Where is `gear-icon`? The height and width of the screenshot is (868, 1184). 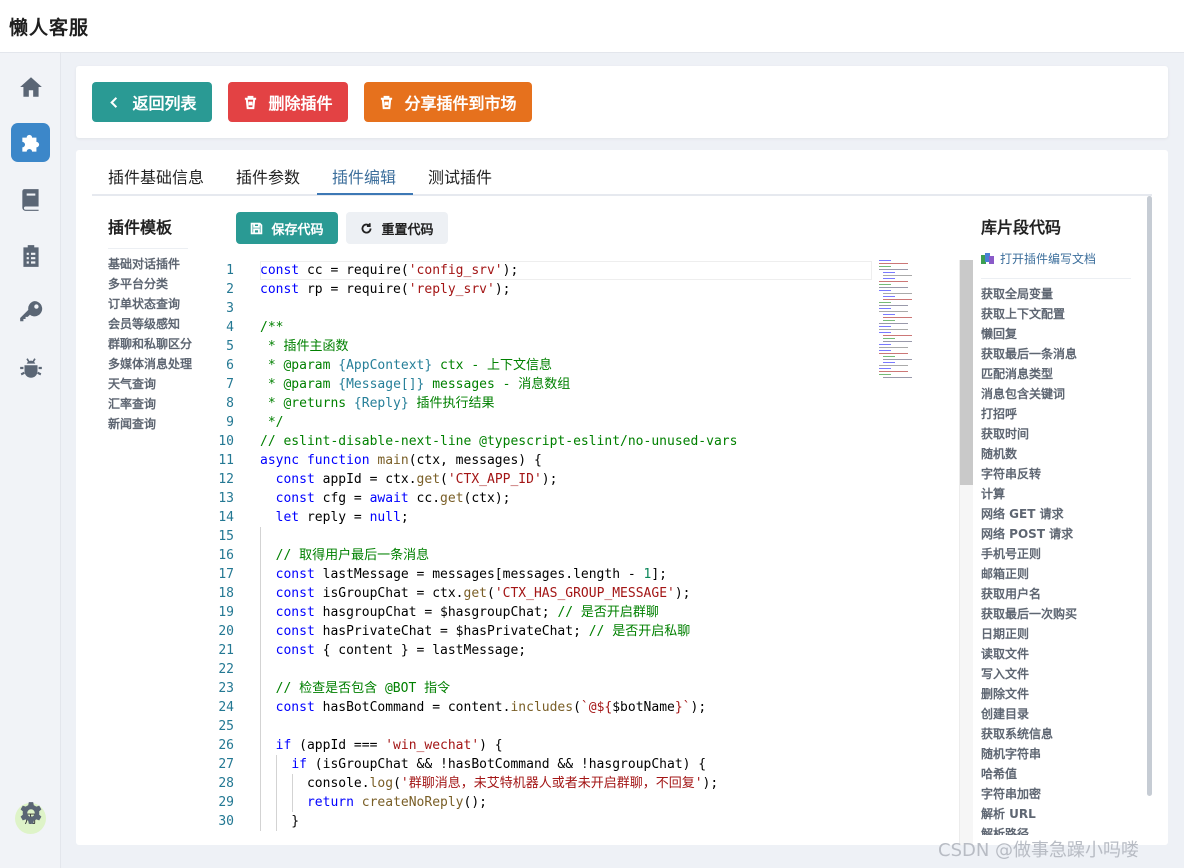 gear-icon is located at coordinates (30, 812).